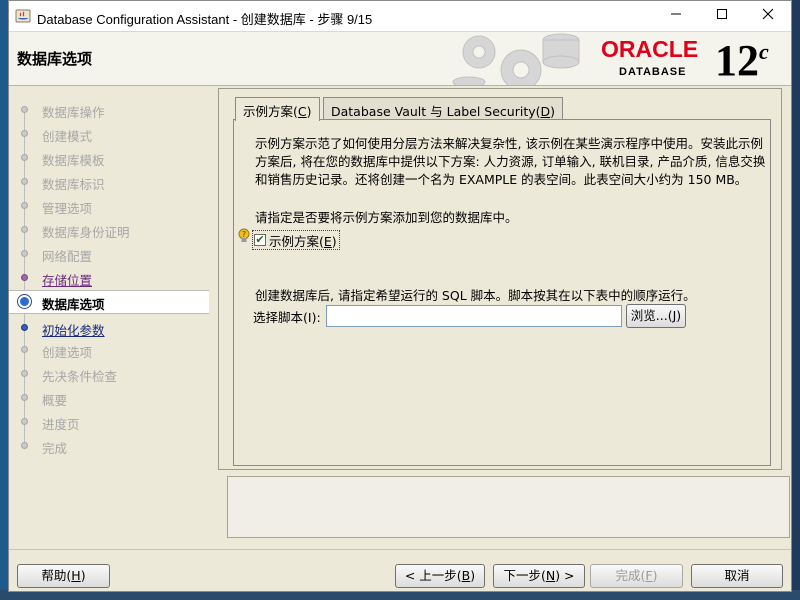  I want to click on nav-step-item: 初始化参数, so click(109, 328).